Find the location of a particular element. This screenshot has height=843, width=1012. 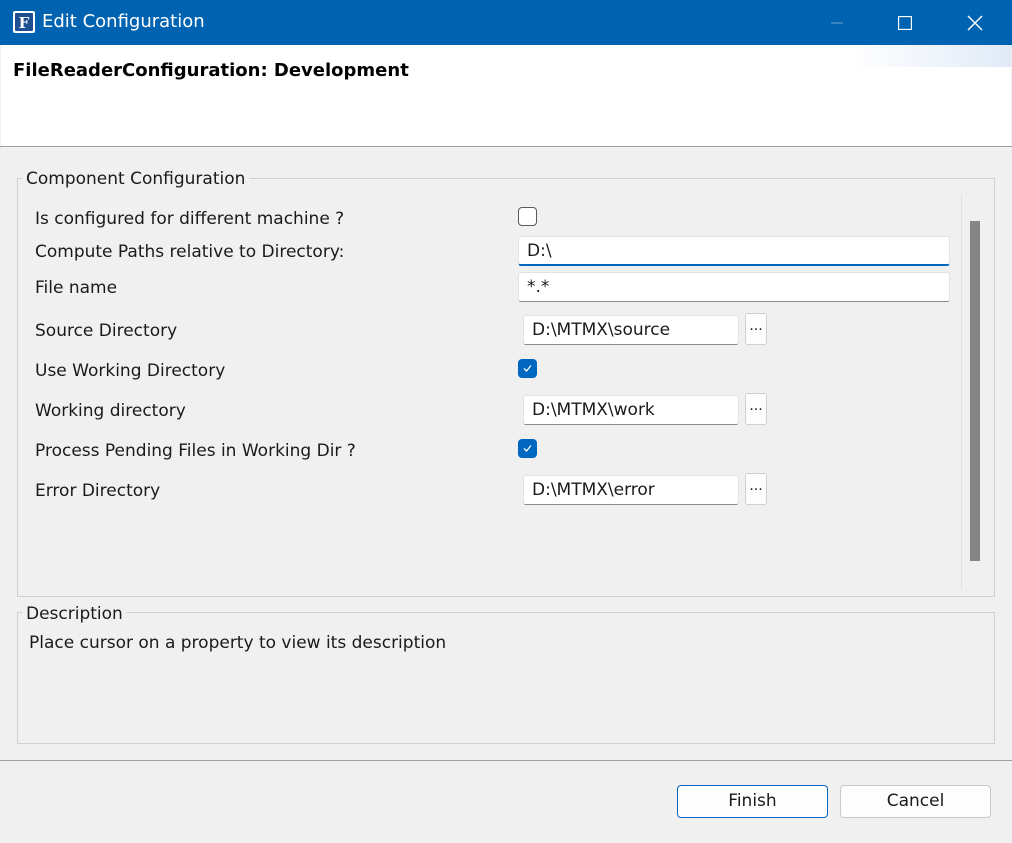

footer-separator is located at coordinates (506, 760).